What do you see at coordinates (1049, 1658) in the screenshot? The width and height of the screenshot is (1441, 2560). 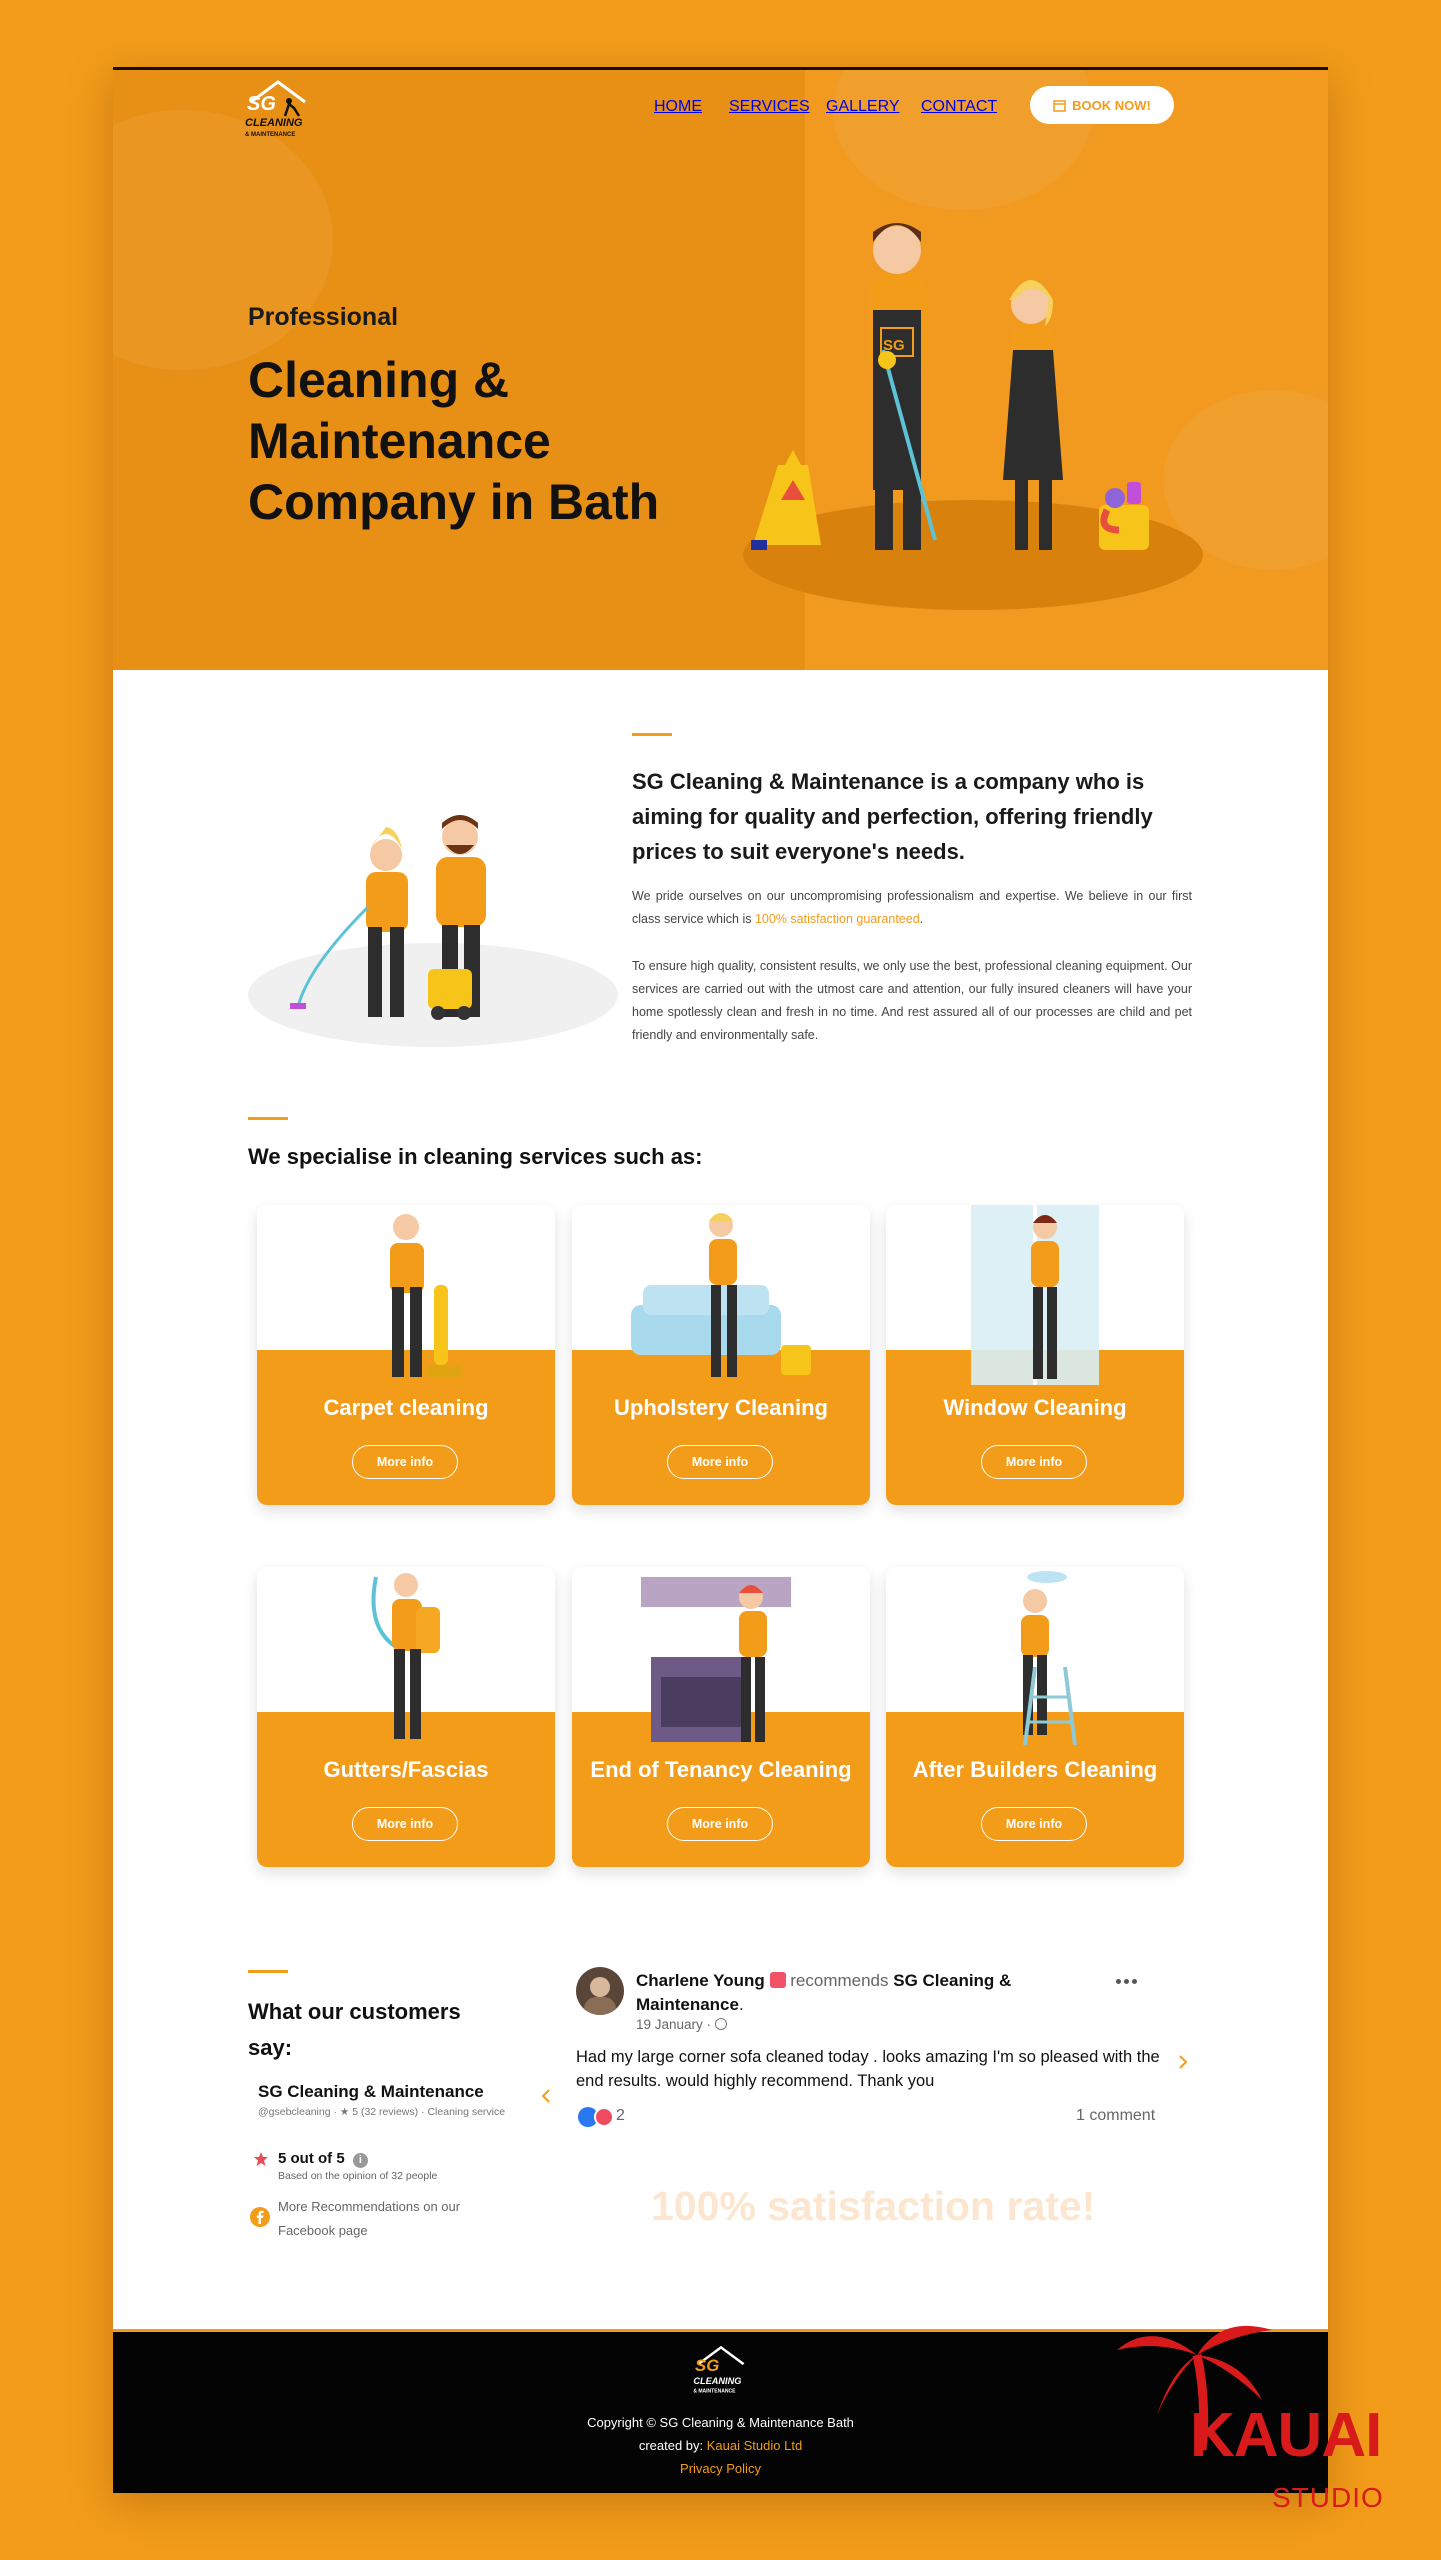 I see `builder-cleaner-illustration` at bounding box center [1049, 1658].